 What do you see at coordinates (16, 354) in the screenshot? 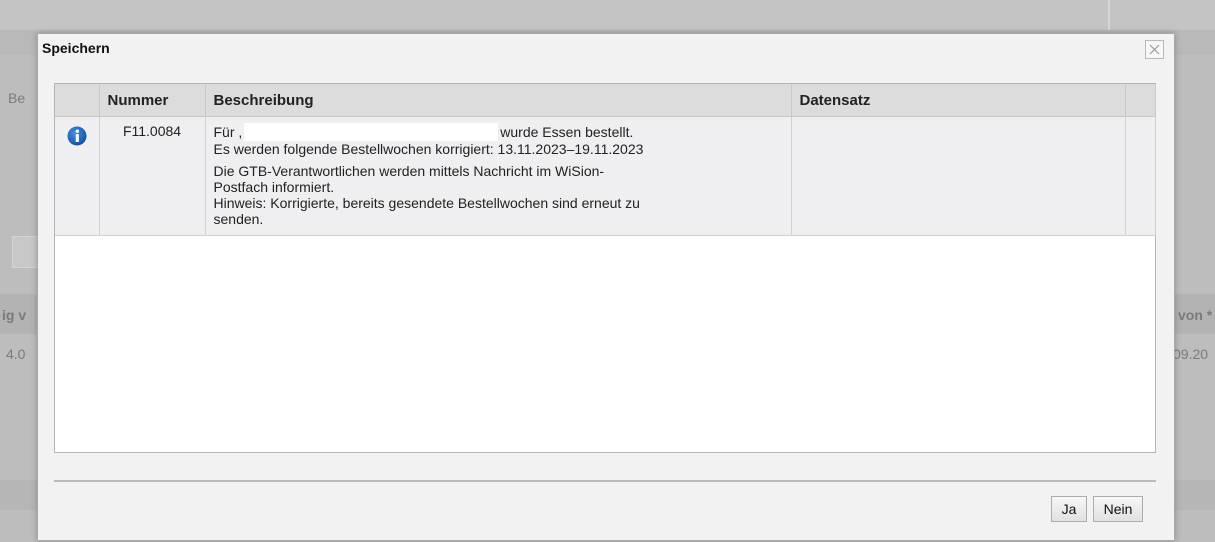
I see `background-text: 4.0` at bounding box center [16, 354].